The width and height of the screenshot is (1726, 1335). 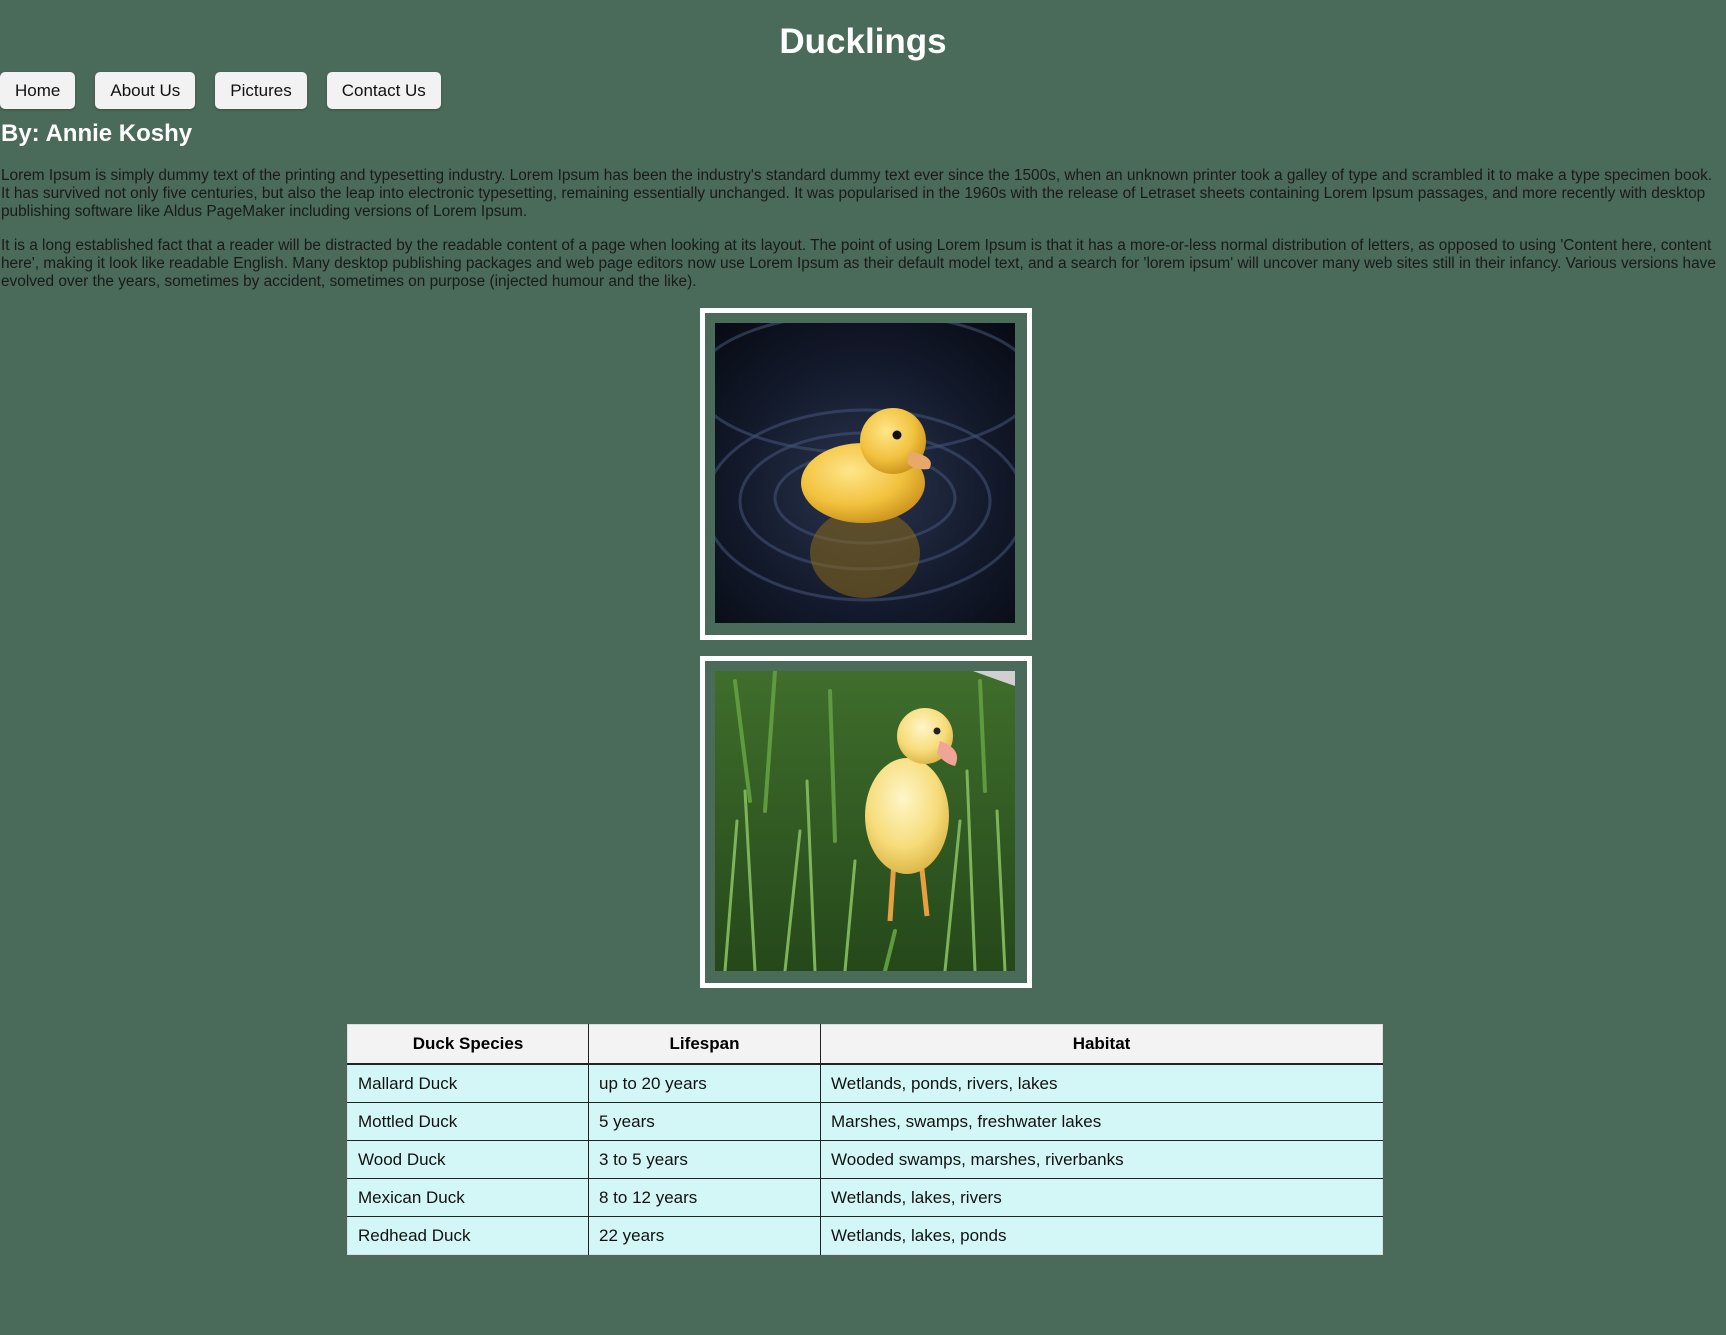 What do you see at coordinates (1101, 1121) in the screenshot?
I see `cell-habitat: Marshes, swamps, freshwater lakes` at bounding box center [1101, 1121].